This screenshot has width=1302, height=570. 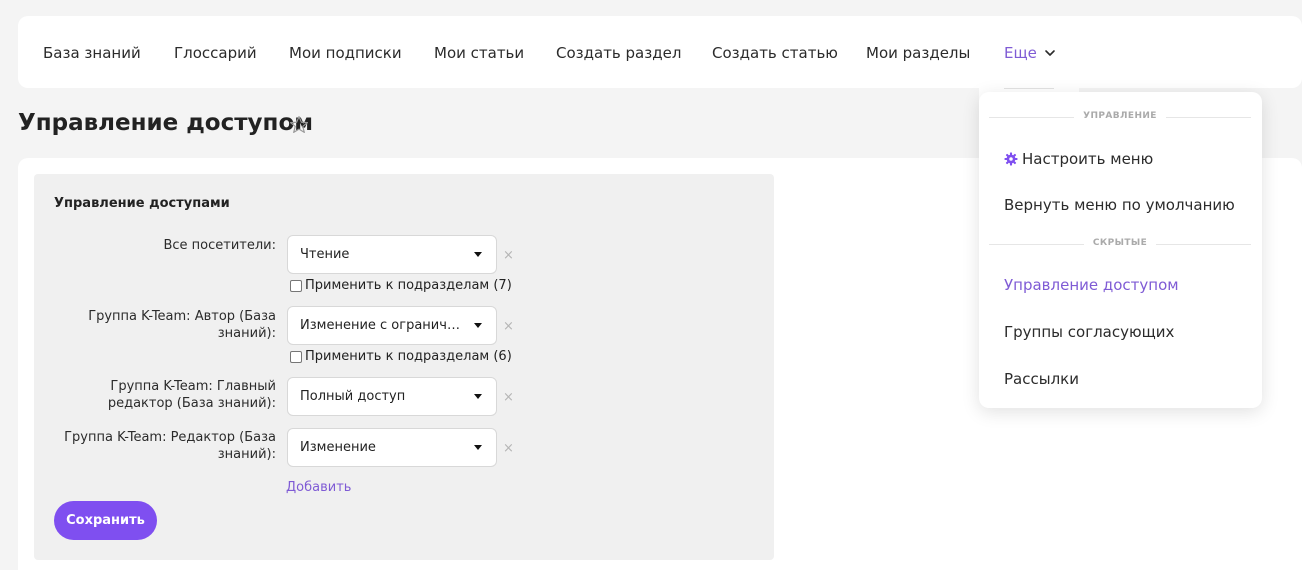 What do you see at coordinates (325, 254) in the screenshot?
I see `select-value: Чтение` at bounding box center [325, 254].